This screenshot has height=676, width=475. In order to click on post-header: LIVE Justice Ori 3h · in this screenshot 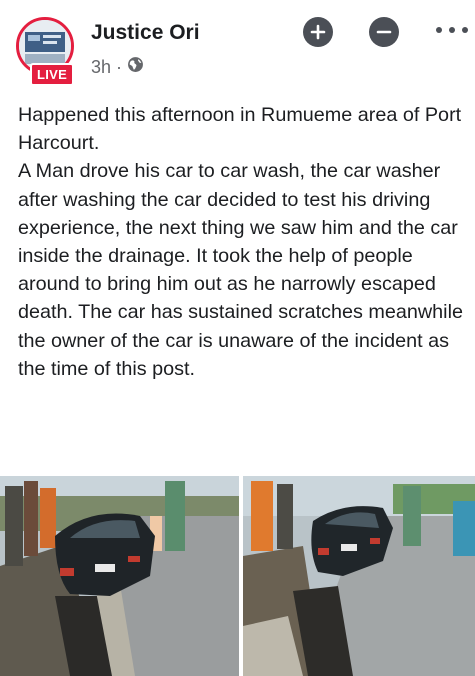, I will do `click(237, 47)`.